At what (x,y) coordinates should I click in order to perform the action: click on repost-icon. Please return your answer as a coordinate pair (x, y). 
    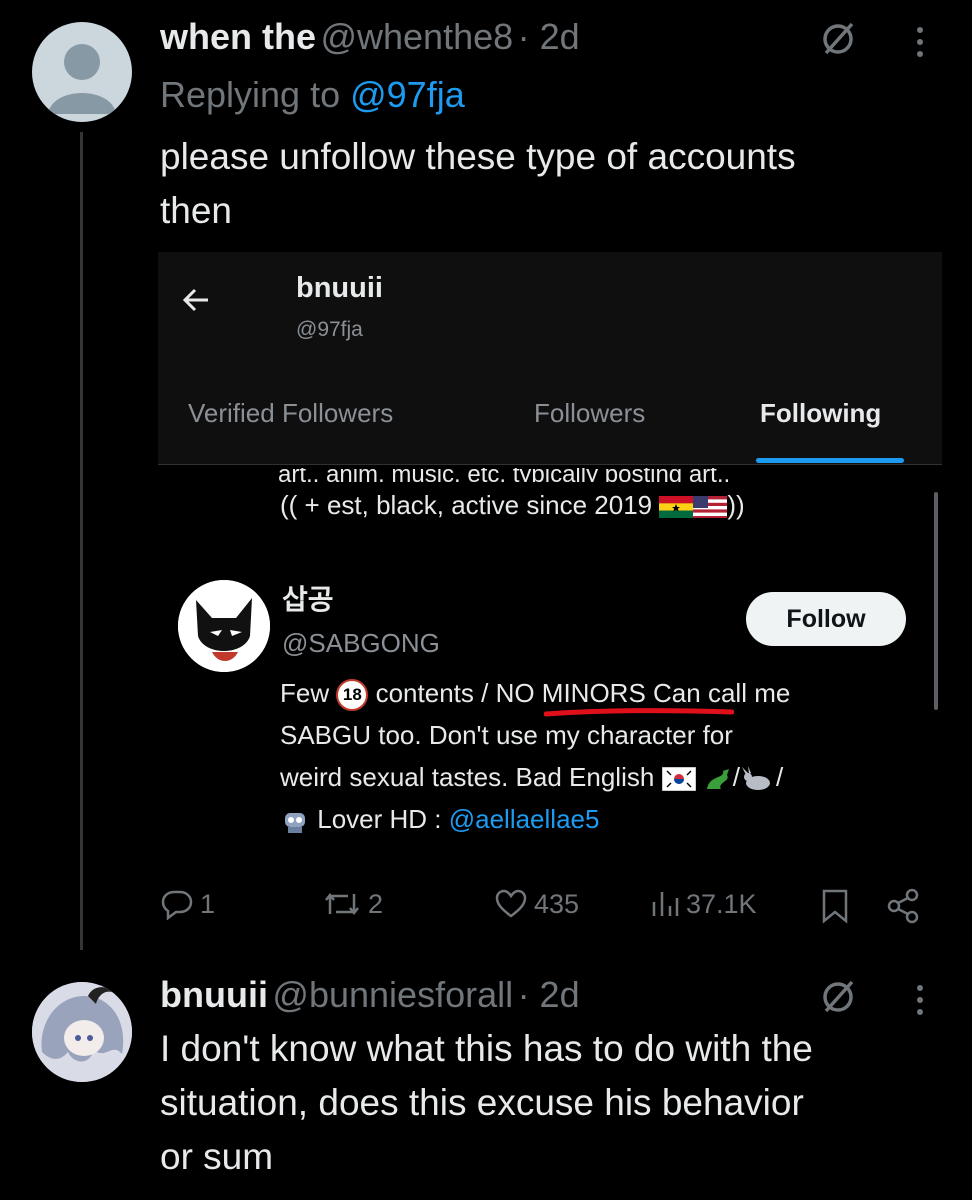
    Looking at the image, I should click on (342, 904).